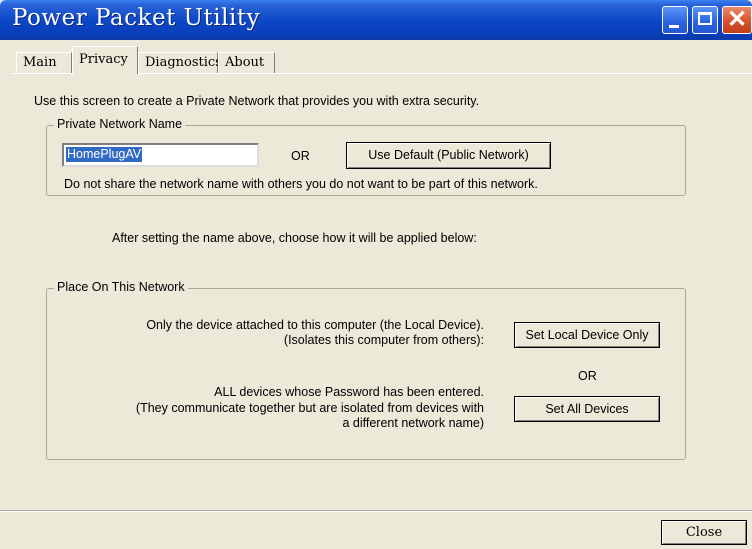 The image size is (752, 549). I want to click on maximize-button, so click(705, 20).